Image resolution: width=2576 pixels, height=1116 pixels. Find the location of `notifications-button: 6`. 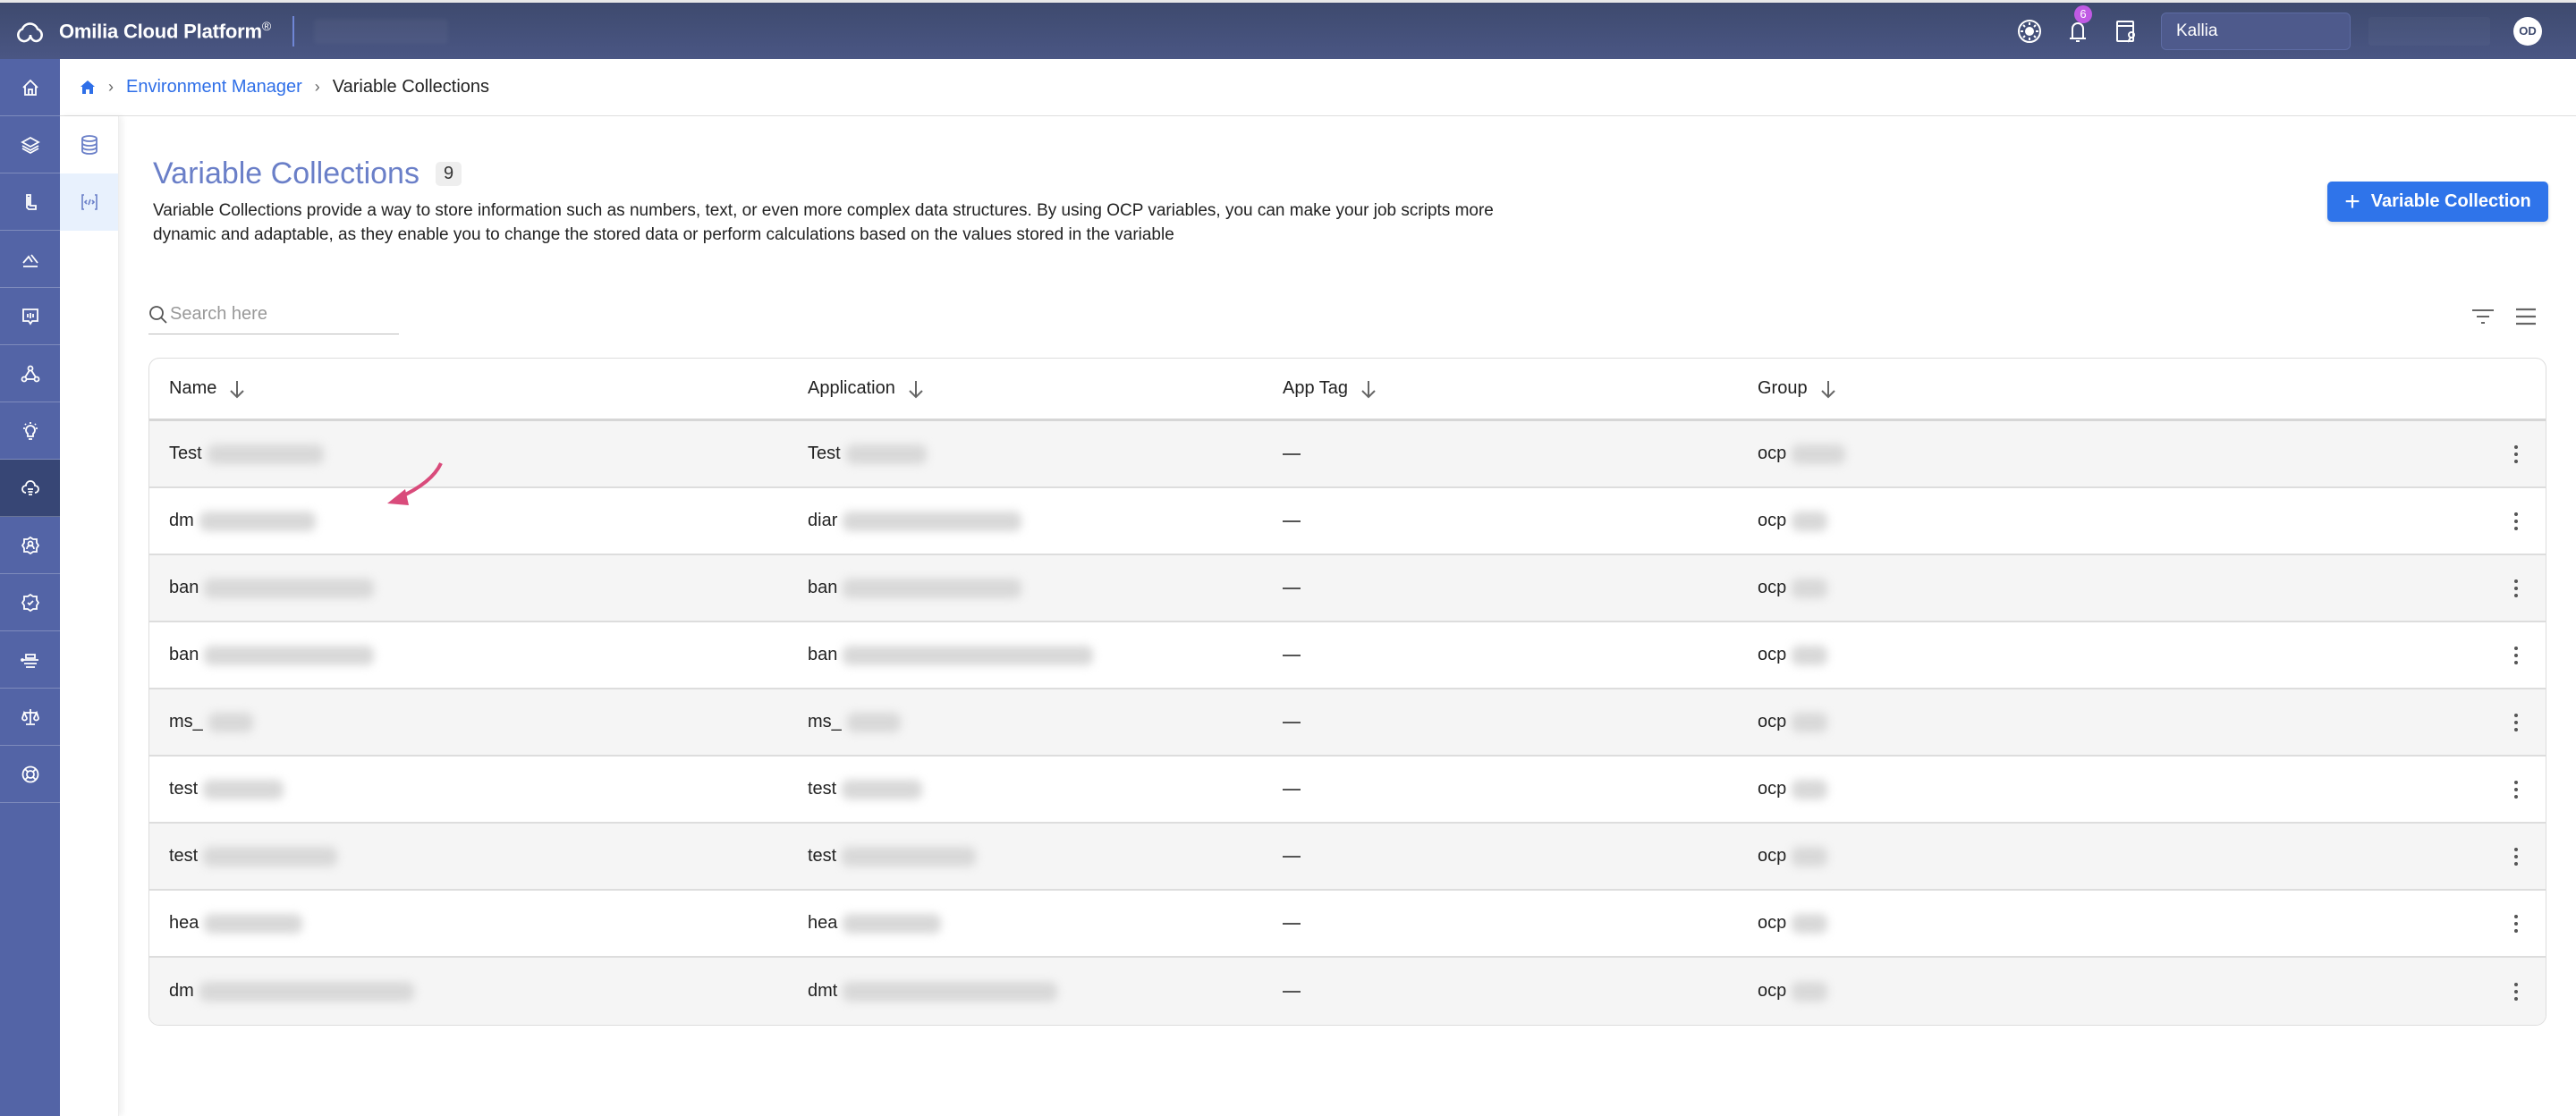

notifications-button: 6 is located at coordinates (2078, 24).